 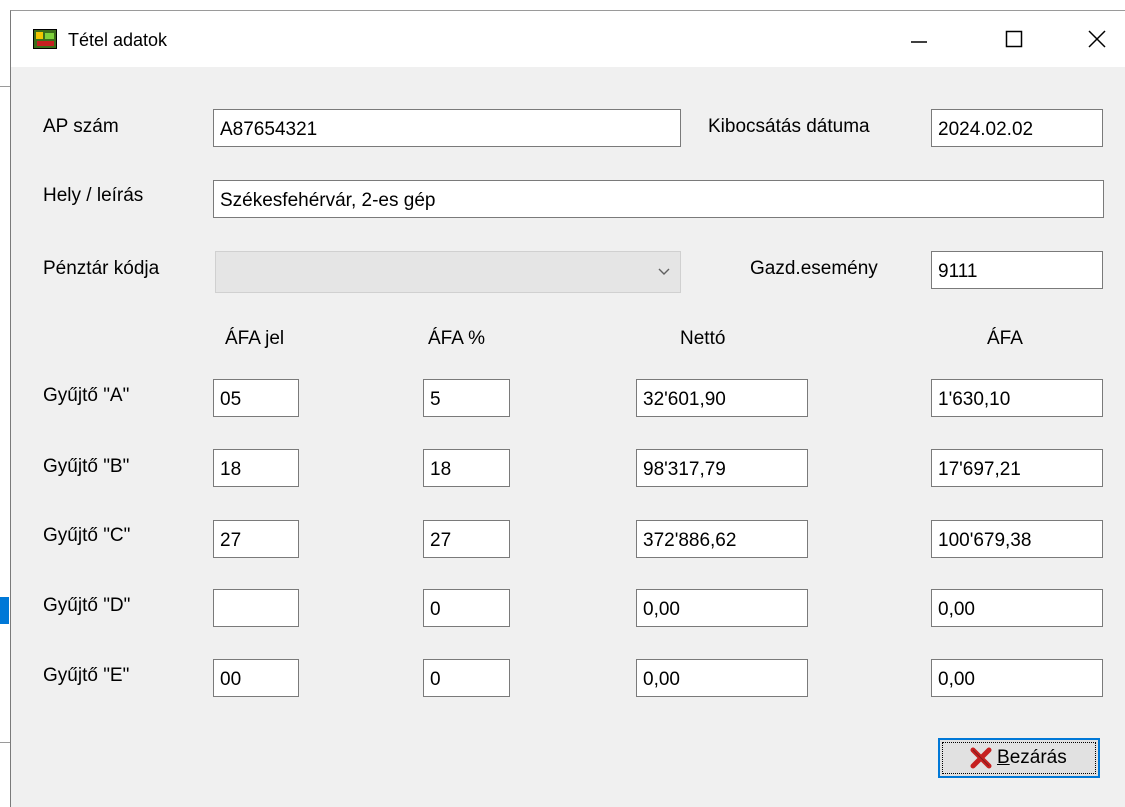 I want to click on close-mnemonic: B, so click(x=1003, y=757).